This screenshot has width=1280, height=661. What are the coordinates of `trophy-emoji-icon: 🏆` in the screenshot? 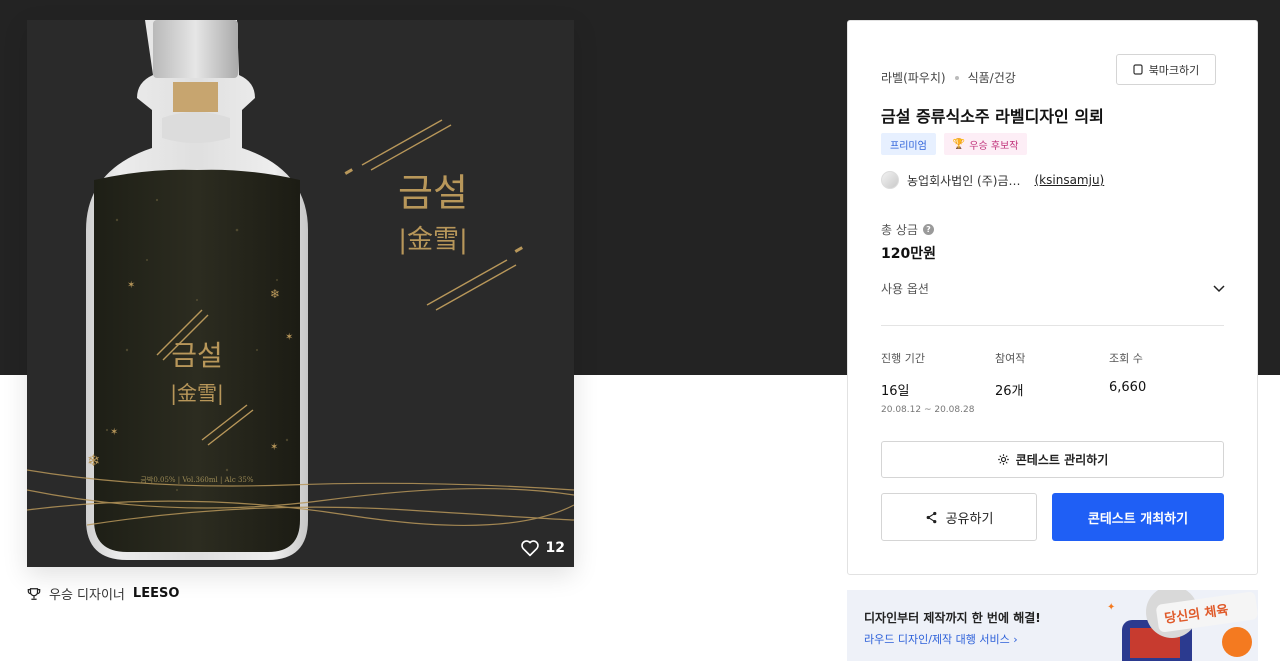 It's located at (959, 144).